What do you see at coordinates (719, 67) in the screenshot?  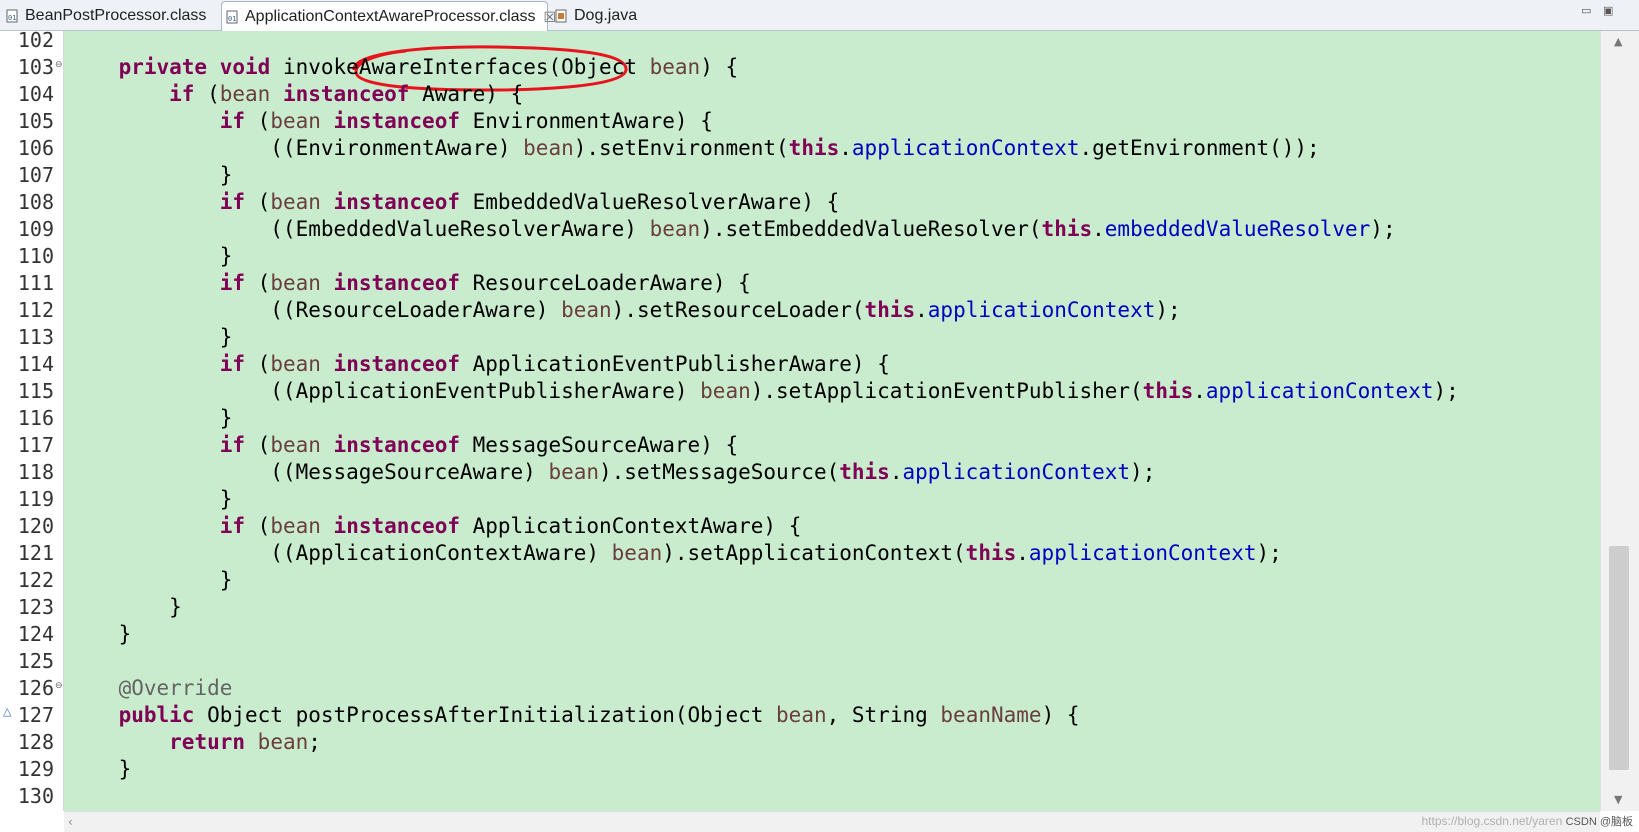 I see `code-token: ) {` at bounding box center [719, 67].